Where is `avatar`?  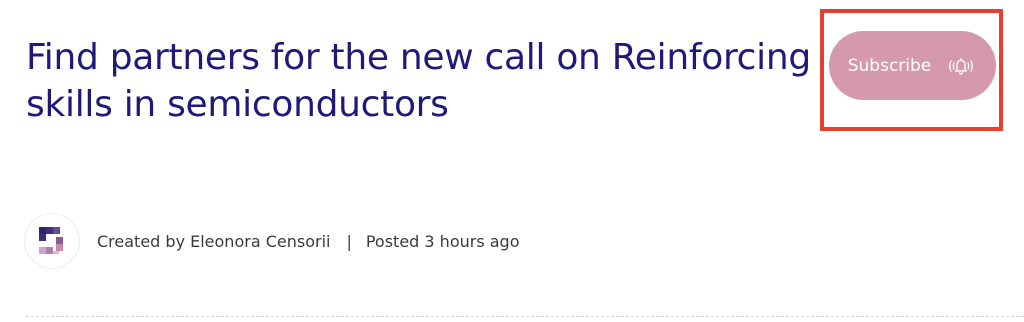 avatar is located at coordinates (52, 241).